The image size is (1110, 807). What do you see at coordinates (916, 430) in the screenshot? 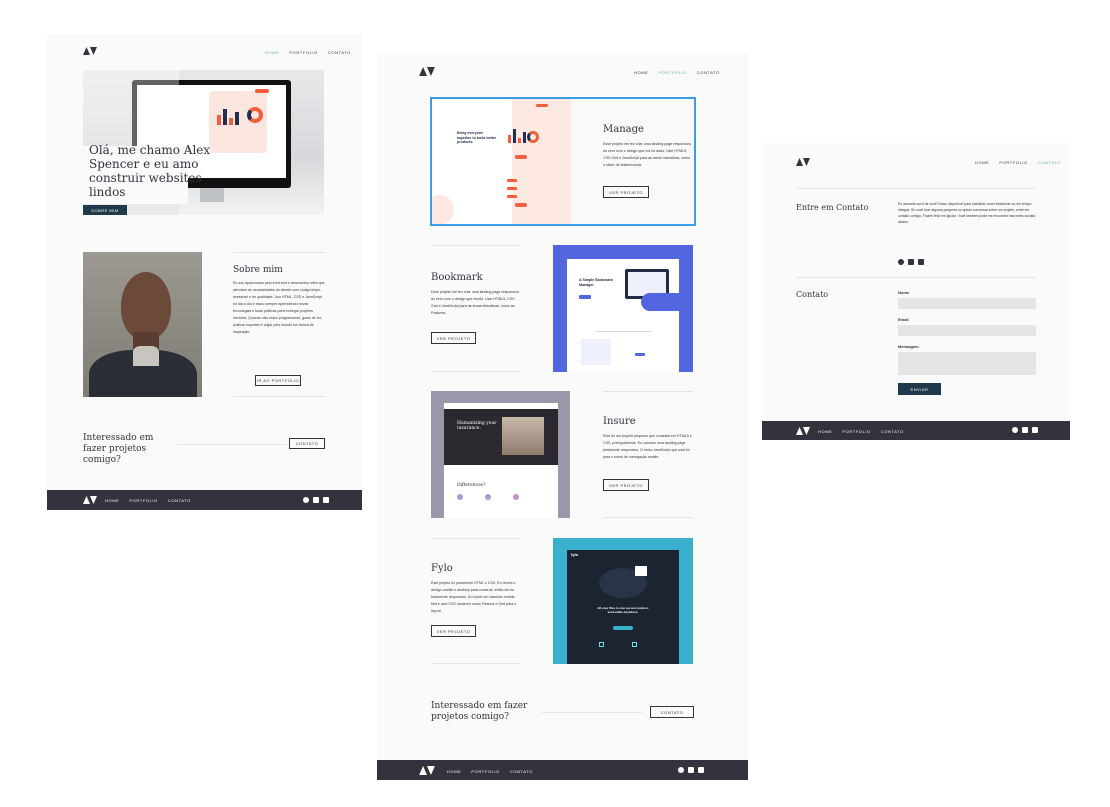
I see `contact-footer: Home Portfolio Contato` at bounding box center [916, 430].